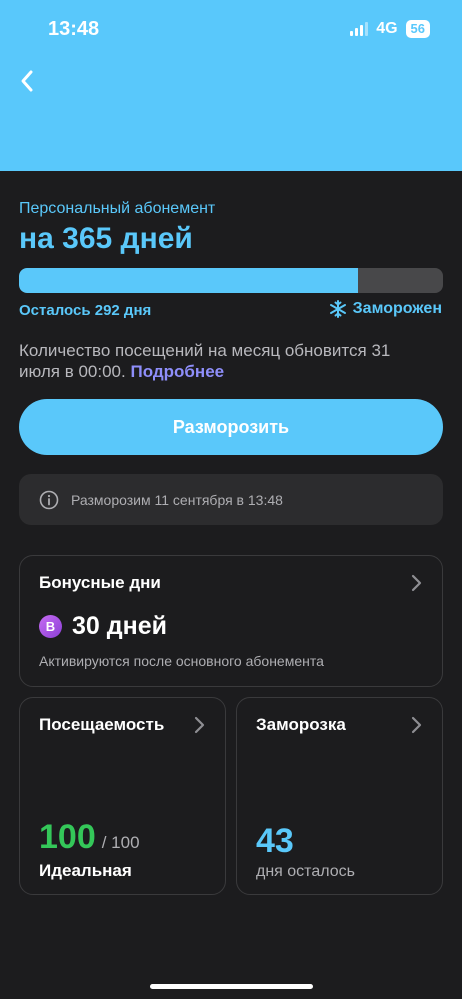 Image resolution: width=462 pixels, height=999 pixels. What do you see at coordinates (122, 796) in the screenshot?
I see `attendance-card: Посещаемость 100 / 100 Идеальная` at bounding box center [122, 796].